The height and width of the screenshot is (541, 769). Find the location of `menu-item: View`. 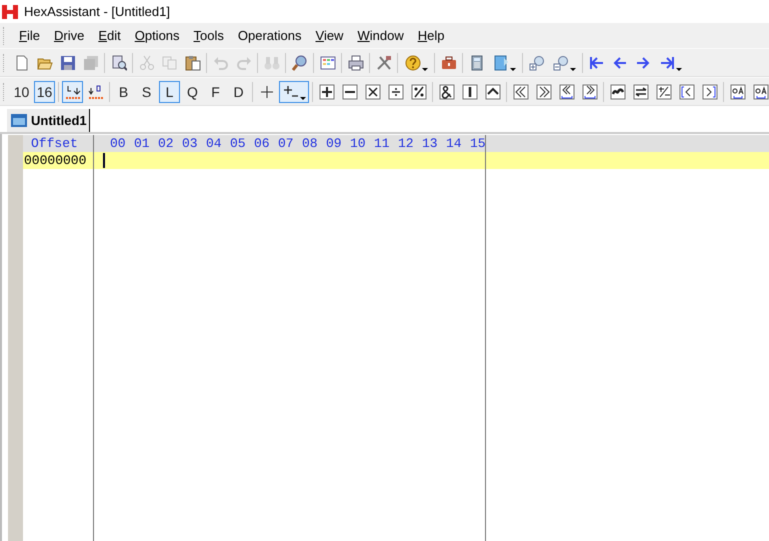

menu-item: View is located at coordinates (329, 35).